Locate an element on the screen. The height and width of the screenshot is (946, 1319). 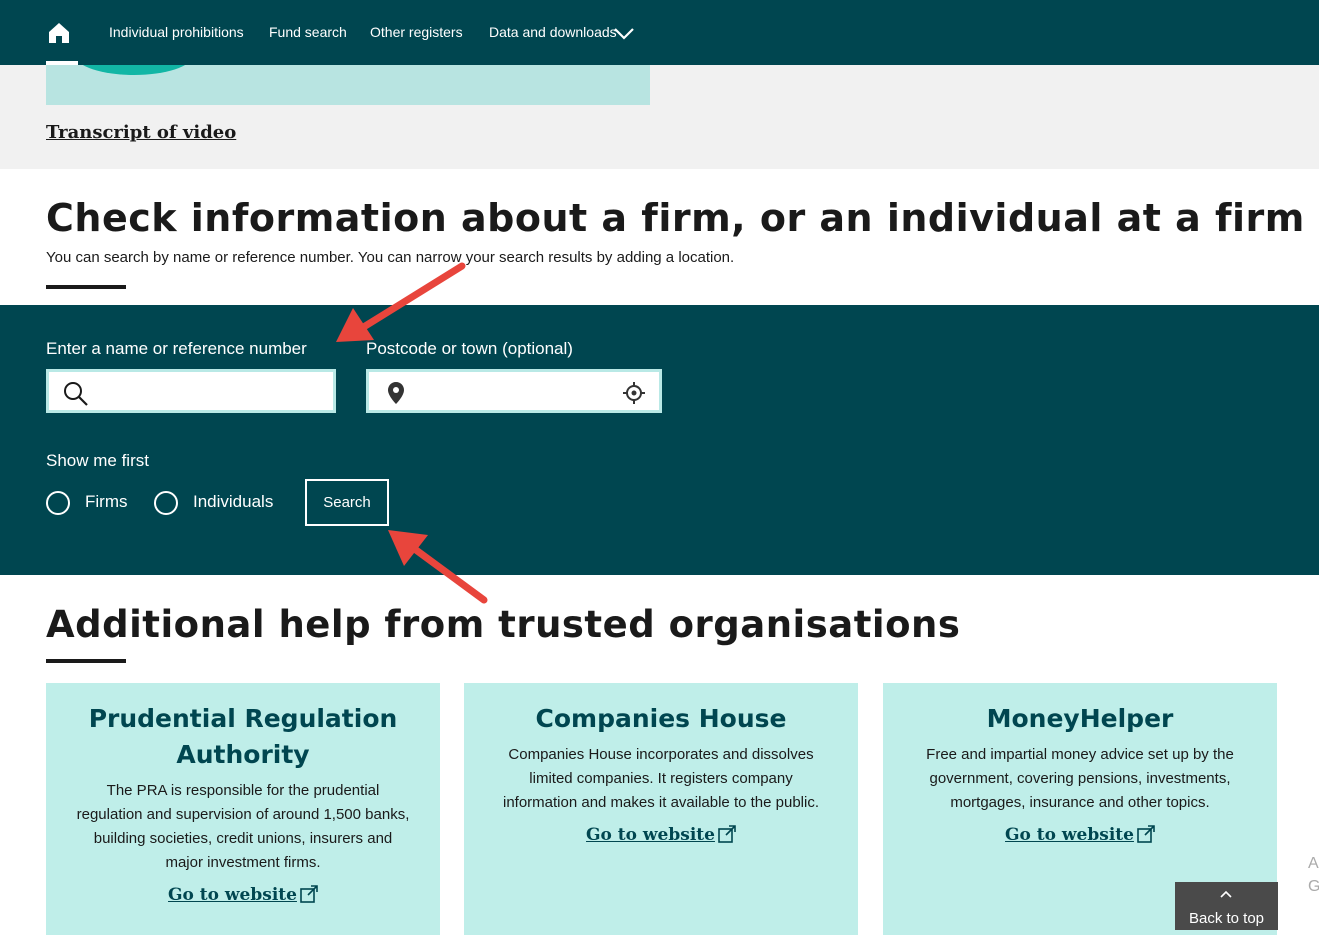
video-player is located at coordinates (348, 85).